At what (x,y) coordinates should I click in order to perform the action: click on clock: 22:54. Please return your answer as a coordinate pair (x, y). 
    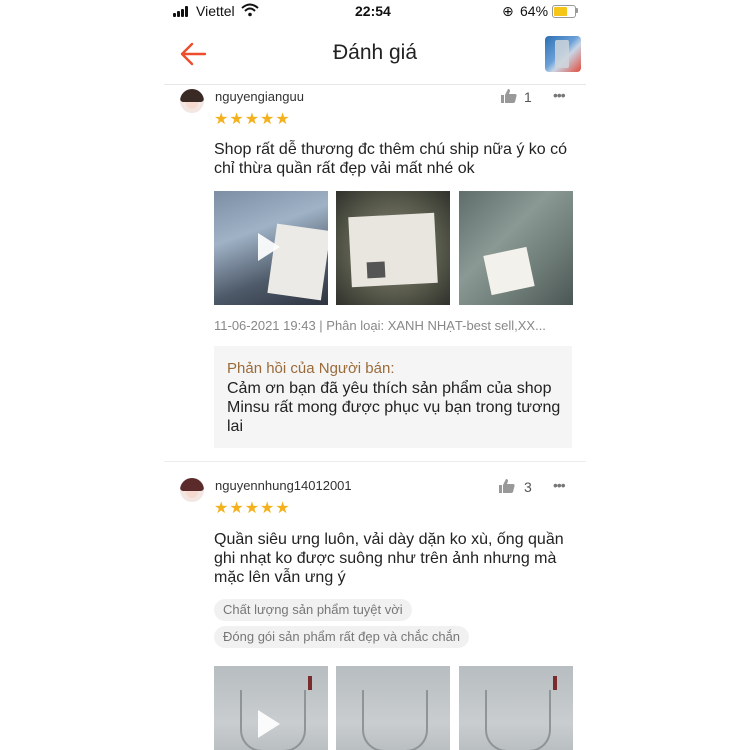
    Looking at the image, I should click on (373, 11).